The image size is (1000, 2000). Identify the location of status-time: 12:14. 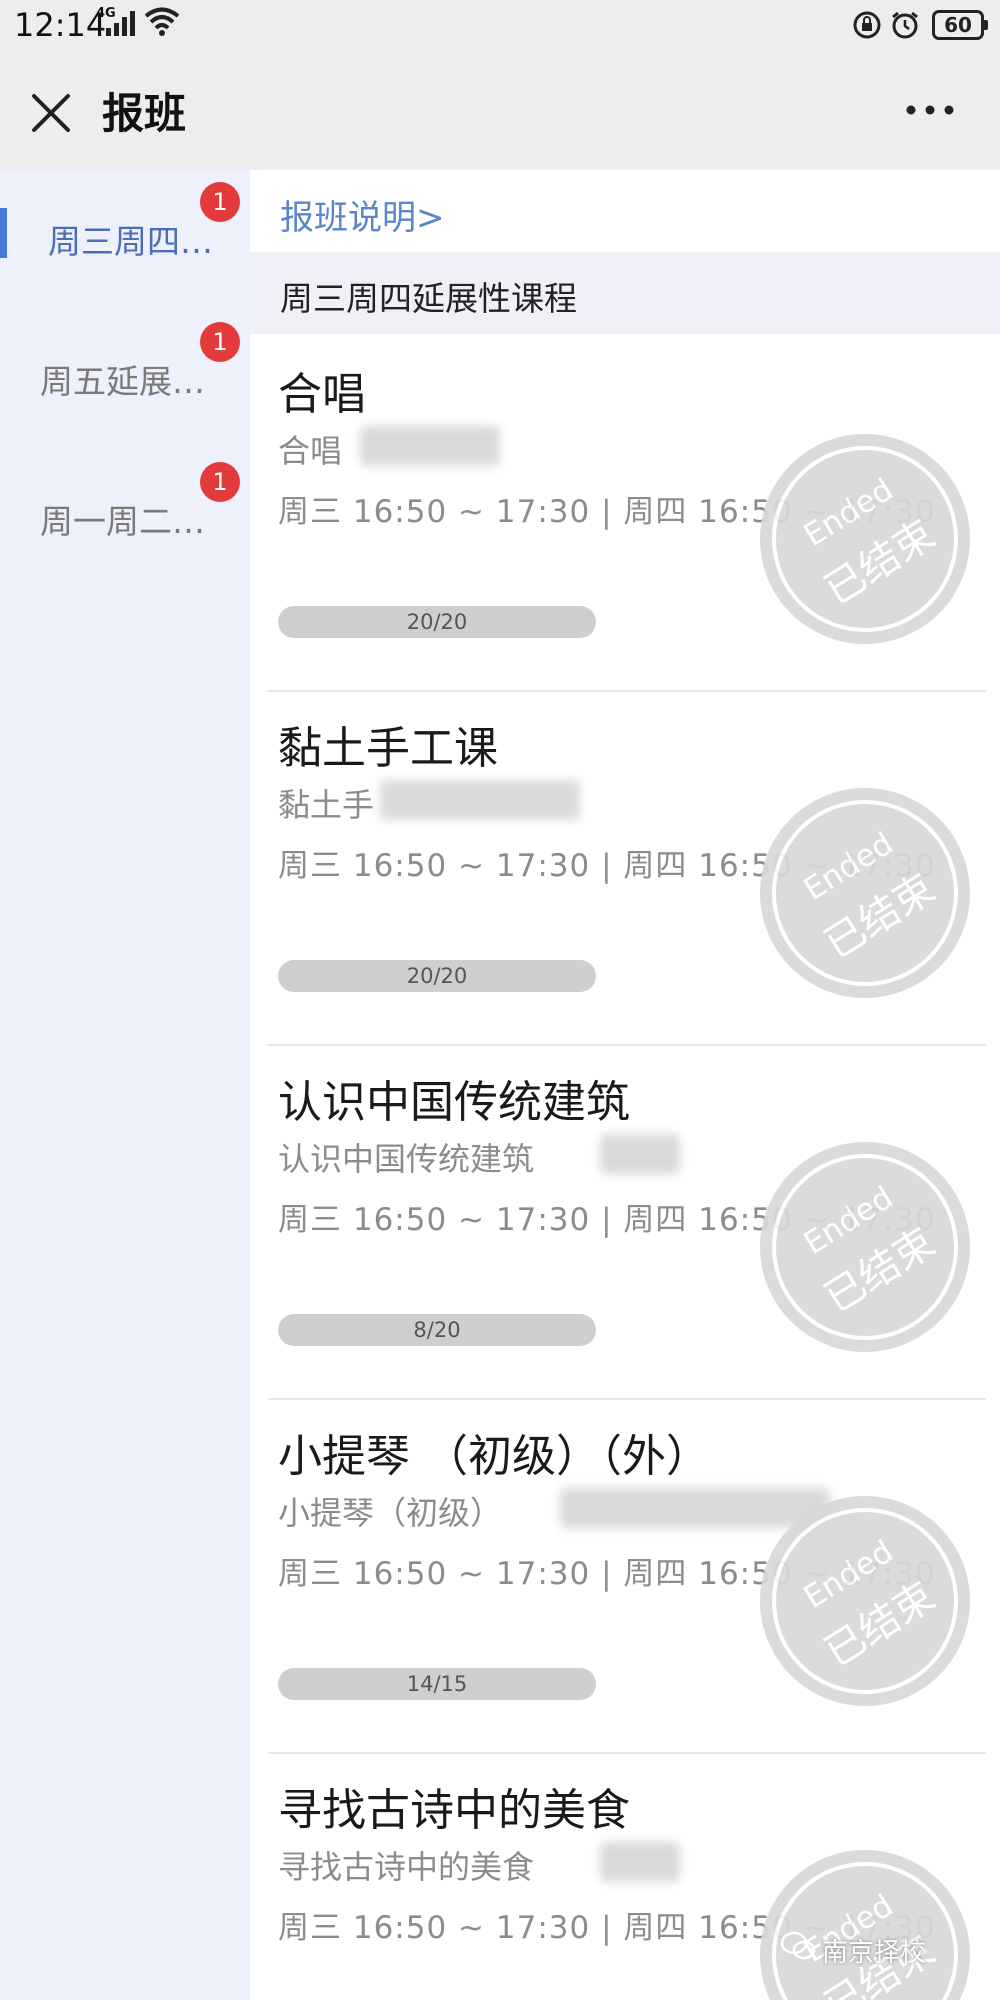
(60, 25).